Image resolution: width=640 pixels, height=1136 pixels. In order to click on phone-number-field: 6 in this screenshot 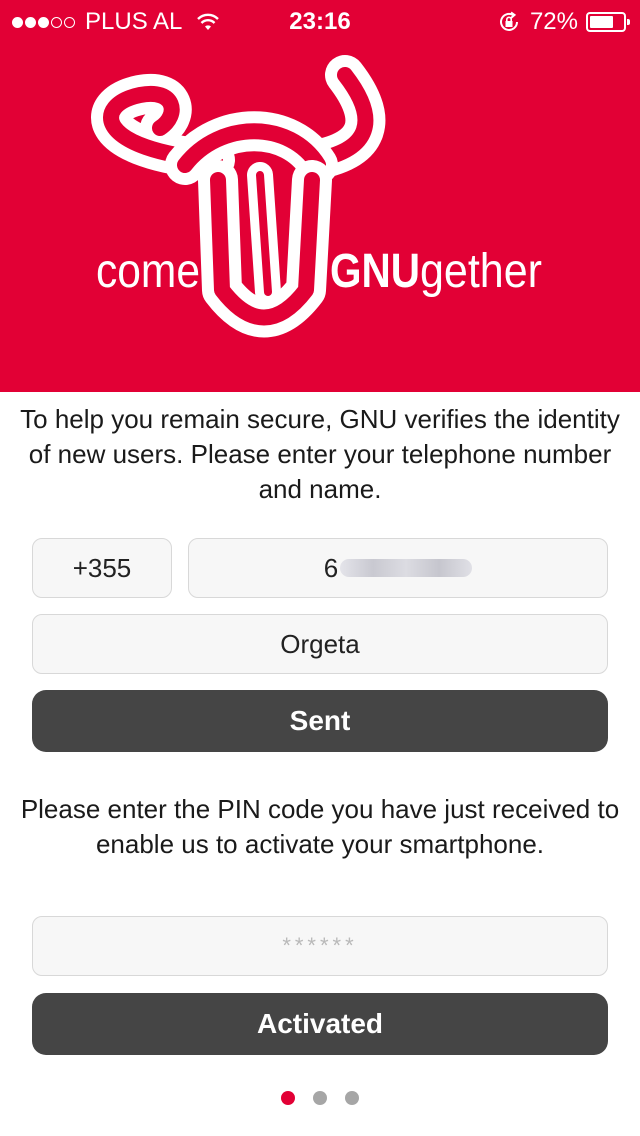, I will do `click(398, 568)`.